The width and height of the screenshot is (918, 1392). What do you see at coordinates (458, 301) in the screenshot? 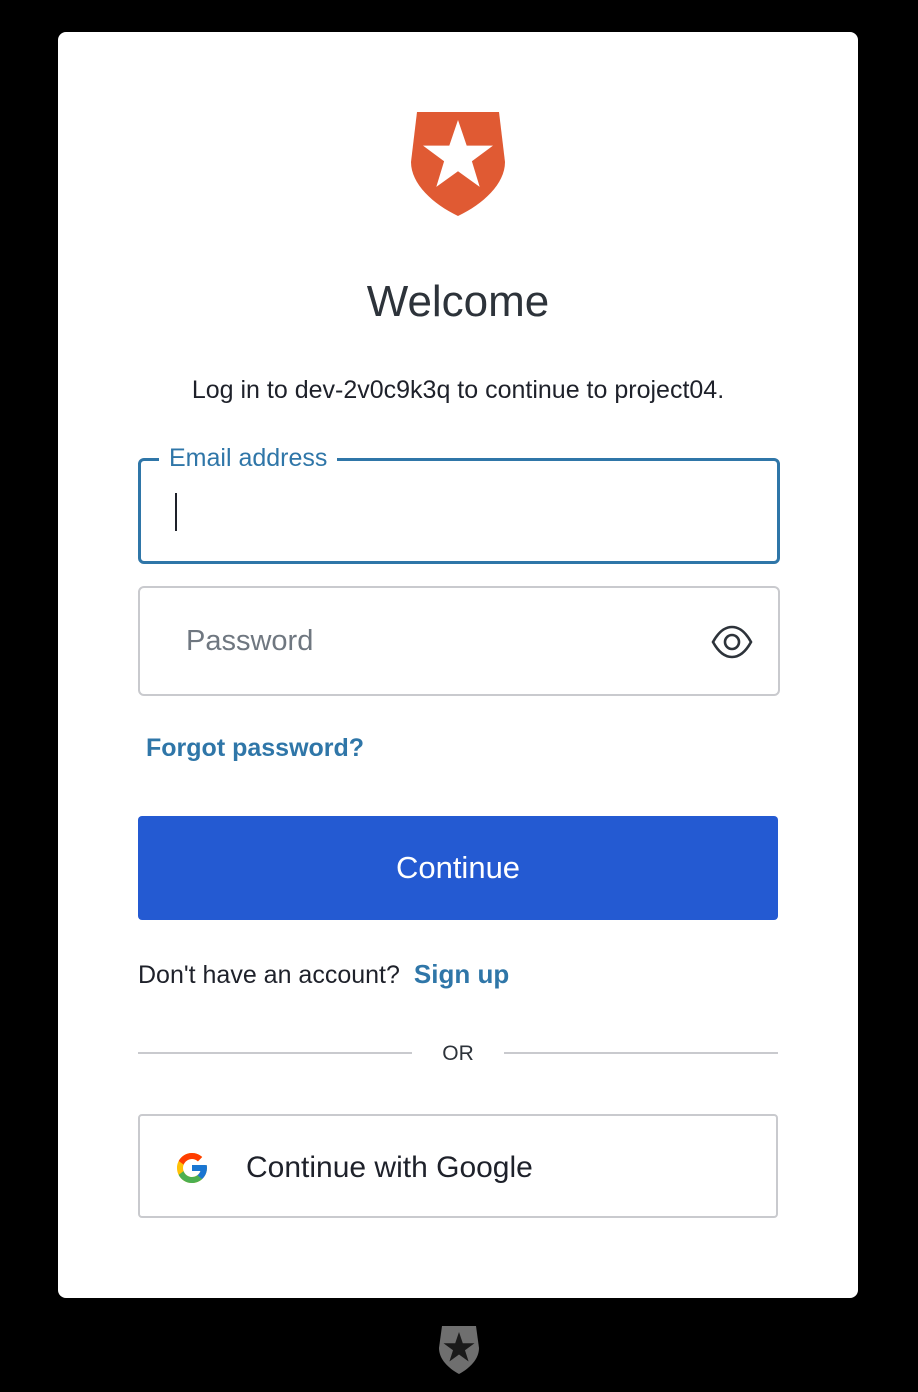
I see `page-title: Welcome` at bounding box center [458, 301].